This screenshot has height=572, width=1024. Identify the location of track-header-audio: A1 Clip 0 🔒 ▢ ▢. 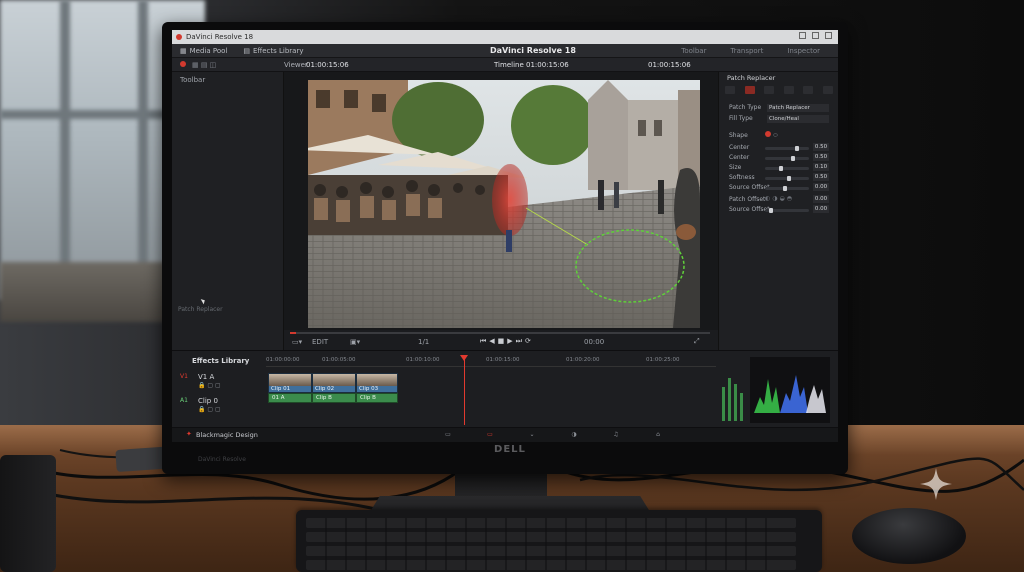
(222, 405).